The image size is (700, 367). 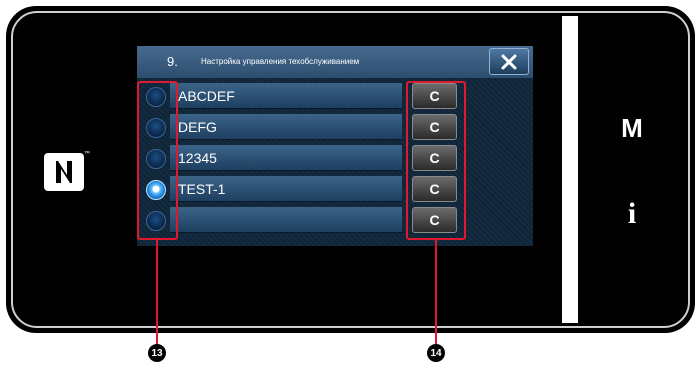 I want to click on nfc-icon, so click(x=64, y=172).